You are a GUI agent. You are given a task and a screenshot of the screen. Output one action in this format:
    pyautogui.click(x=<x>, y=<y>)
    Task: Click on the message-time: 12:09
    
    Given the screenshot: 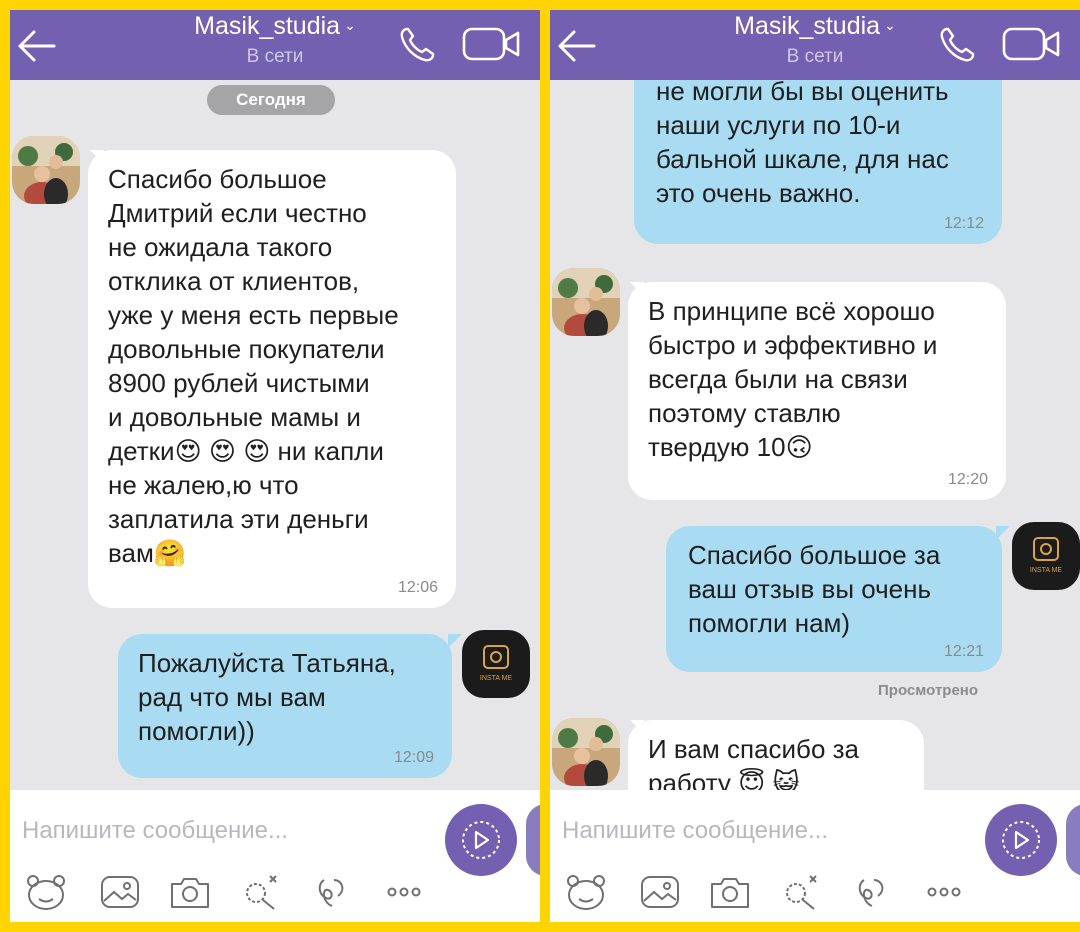 What is the action you would take?
    pyautogui.click(x=413, y=757)
    